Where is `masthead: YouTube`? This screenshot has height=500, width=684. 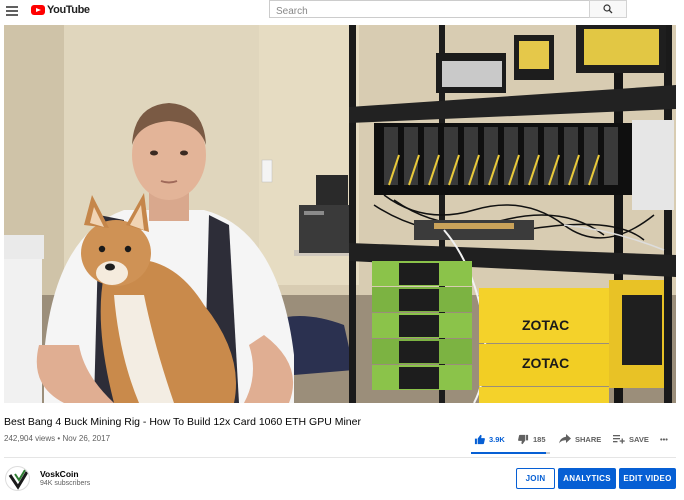
masthead: YouTube is located at coordinates (342, 11).